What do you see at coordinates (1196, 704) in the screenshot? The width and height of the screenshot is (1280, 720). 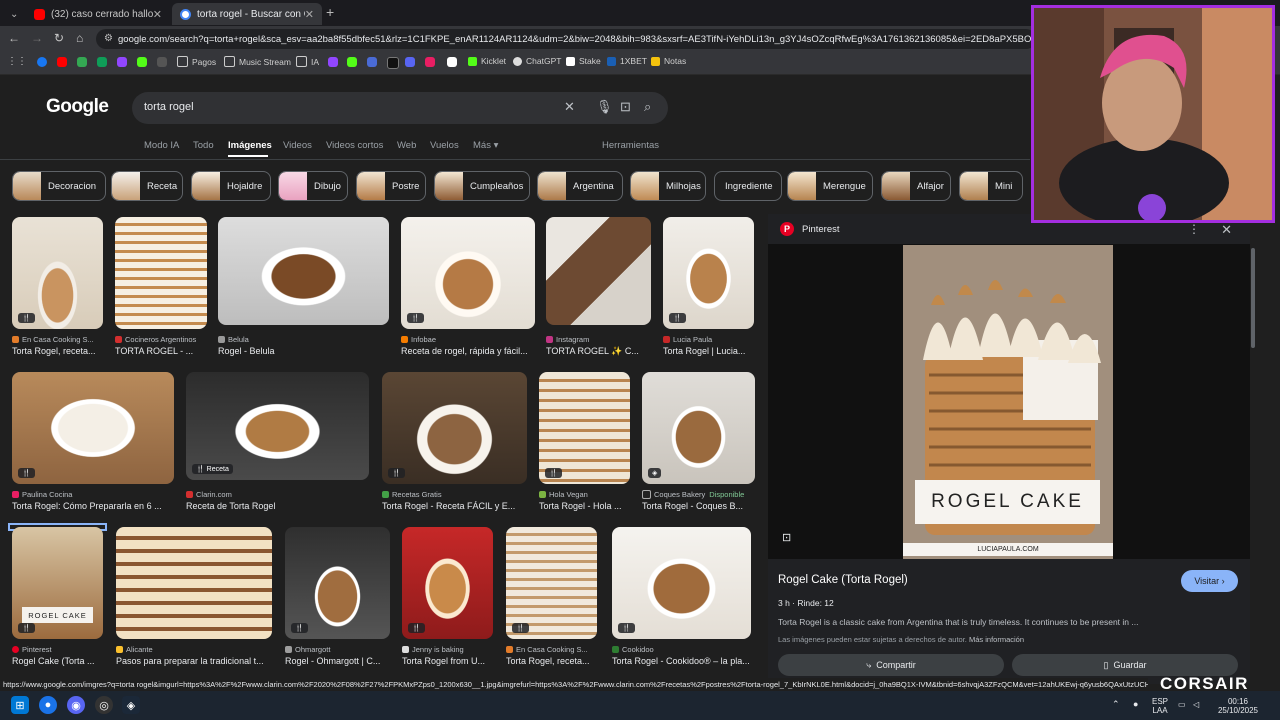 I see `volume-icon: ◁` at bounding box center [1196, 704].